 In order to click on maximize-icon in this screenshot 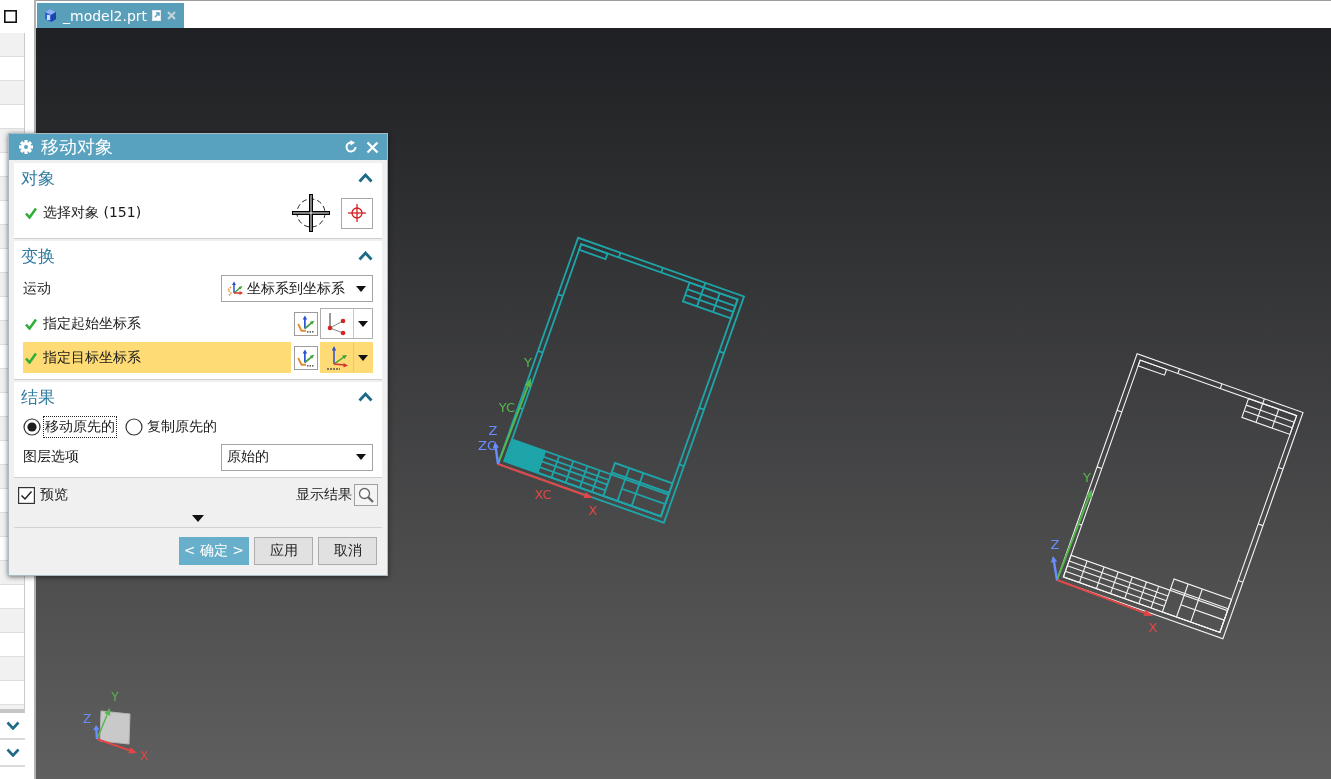, I will do `click(10, 16)`.